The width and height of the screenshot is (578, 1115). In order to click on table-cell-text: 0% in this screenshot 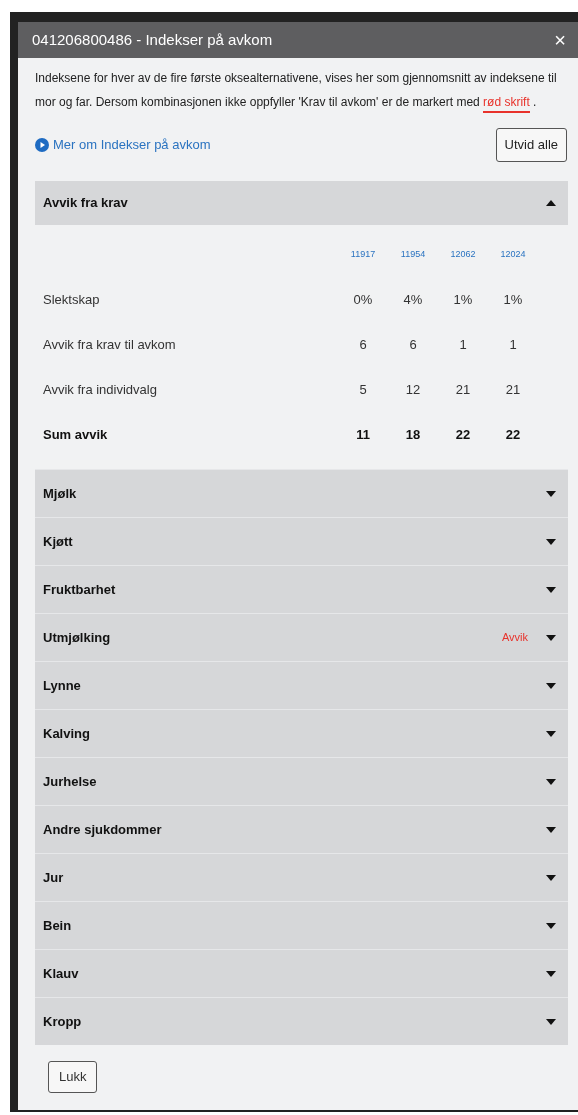, I will do `click(363, 299)`.